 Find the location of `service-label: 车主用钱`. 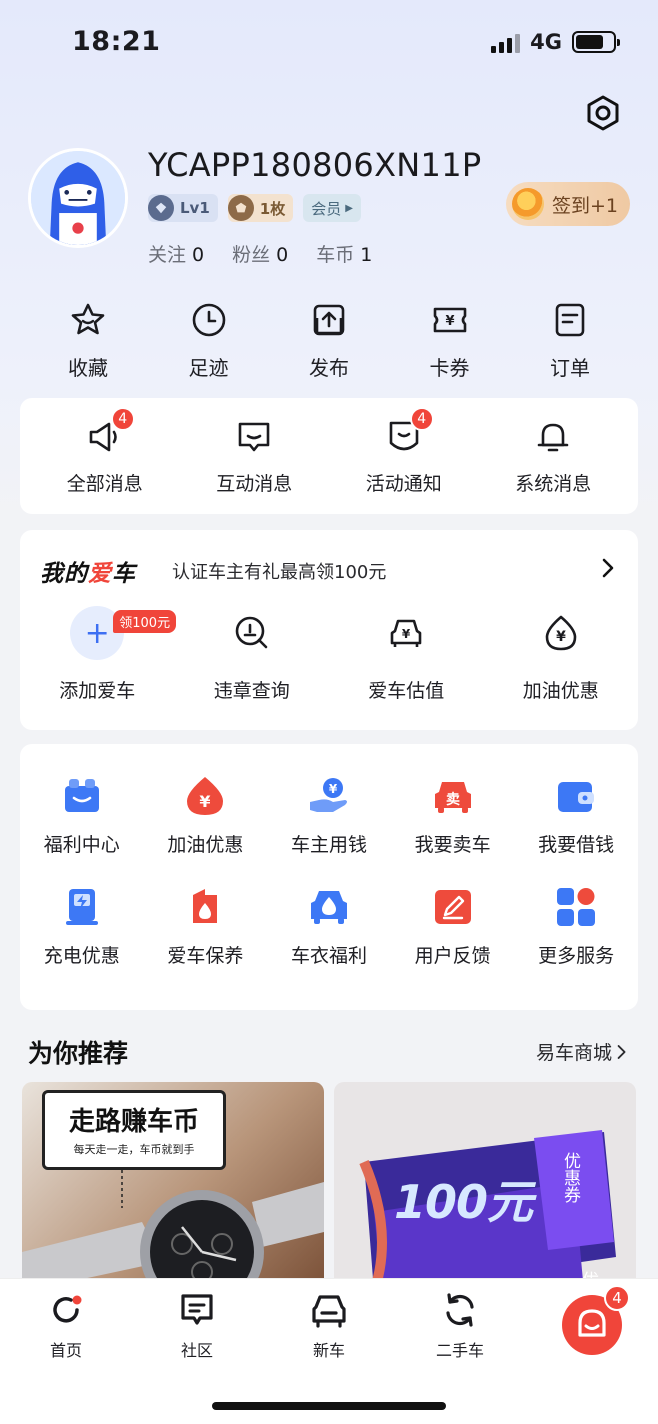

service-label: 车主用钱 is located at coordinates (328, 845).